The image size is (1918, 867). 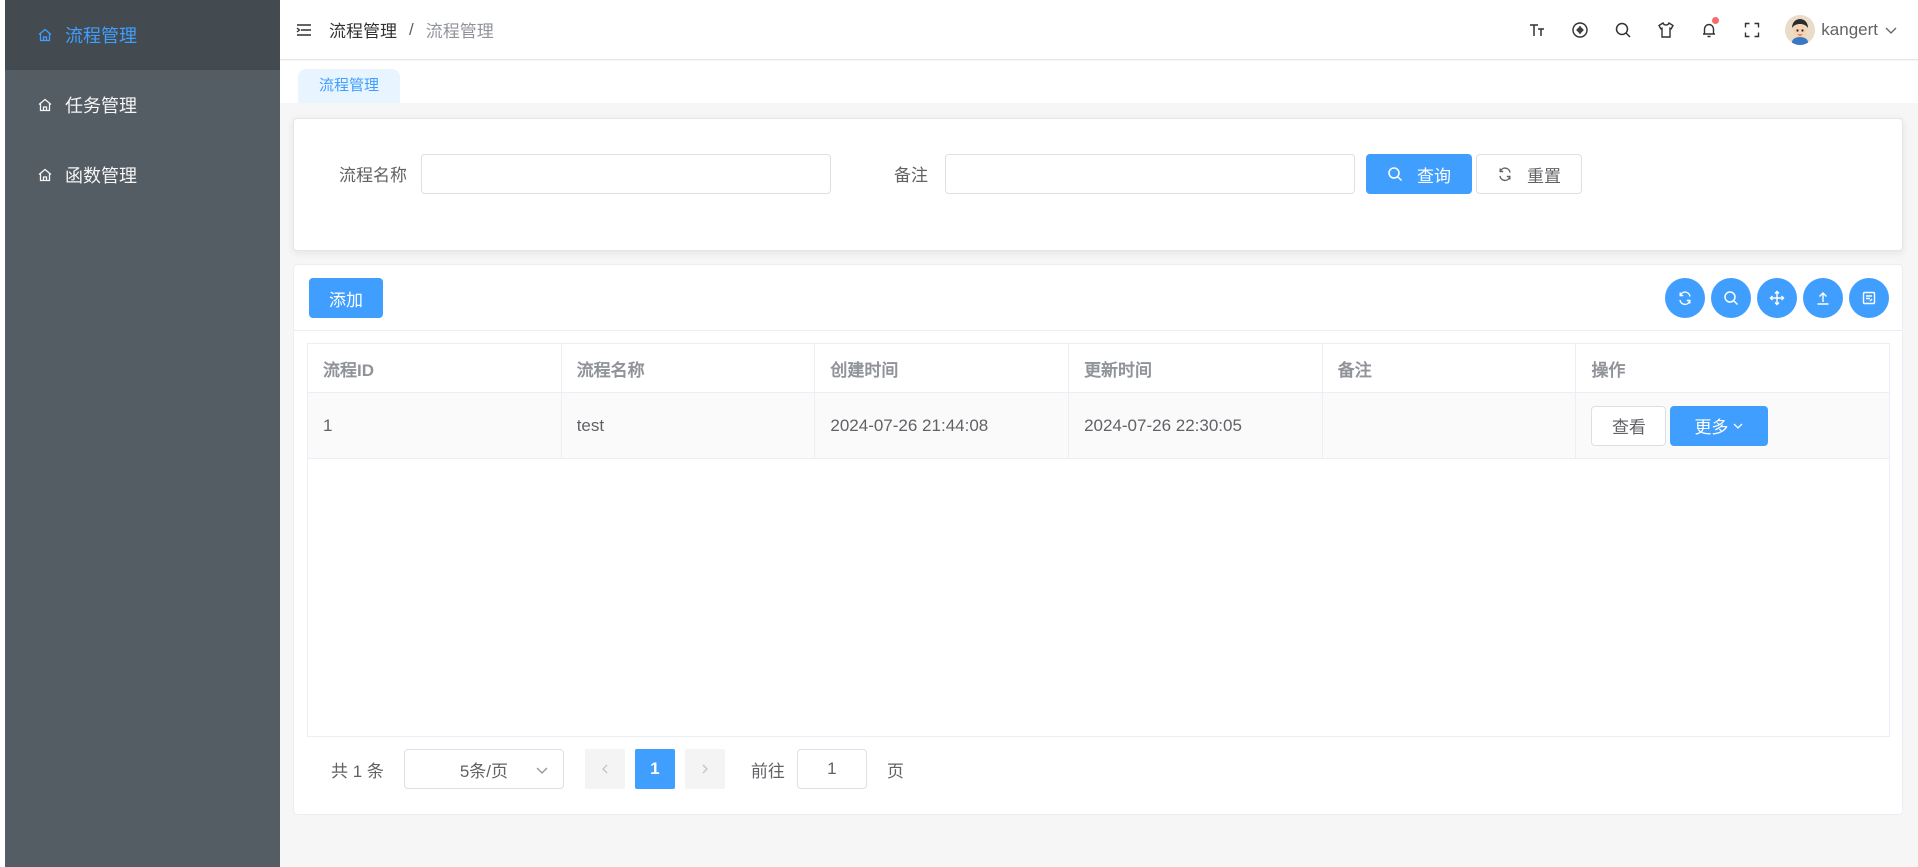 What do you see at coordinates (142, 175) in the screenshot?
I see `sidebar-item-function: 函数管理` at bounding box center [142, 175].